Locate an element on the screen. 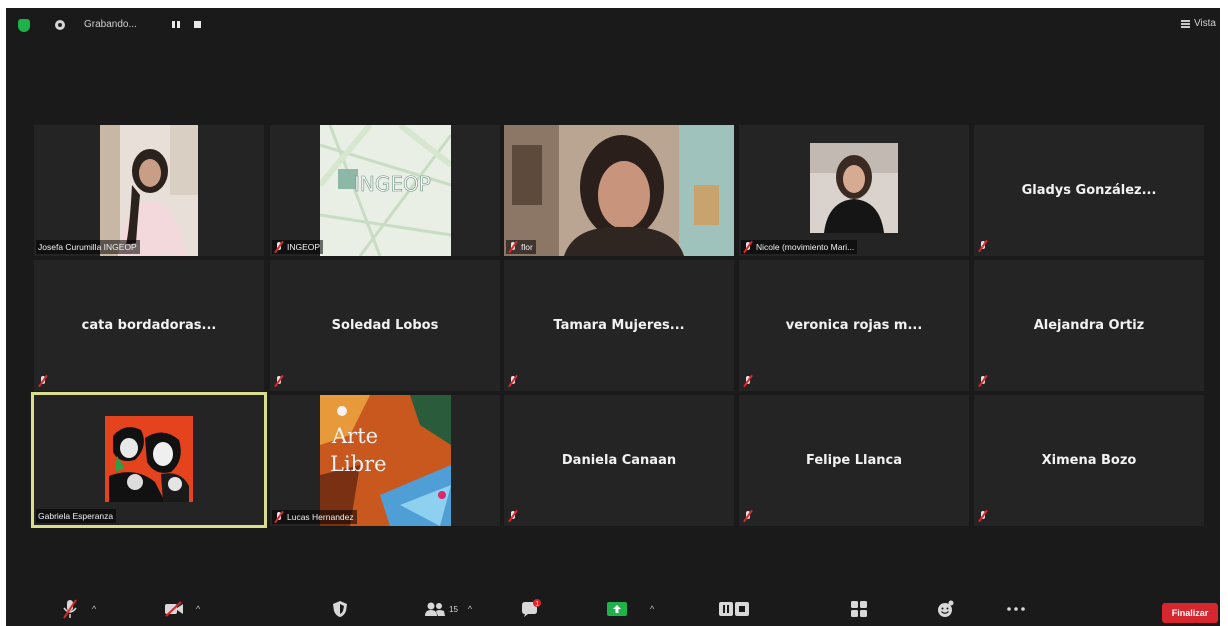  participant-tile-daniela: Daniela Canaan is located at coordinates (619, 460).